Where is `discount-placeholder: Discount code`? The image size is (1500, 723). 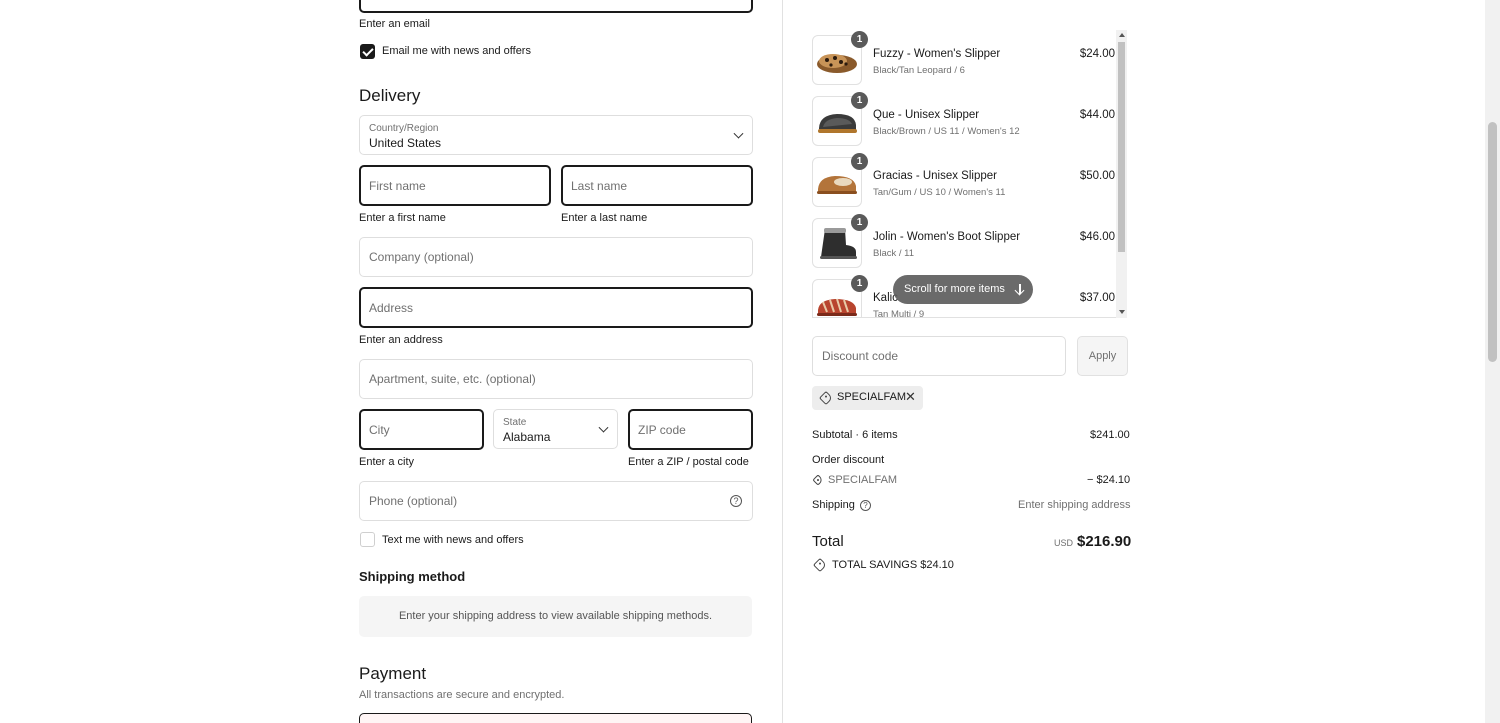
discount-placeholder: Discount code is located at coordinates (860, 356).